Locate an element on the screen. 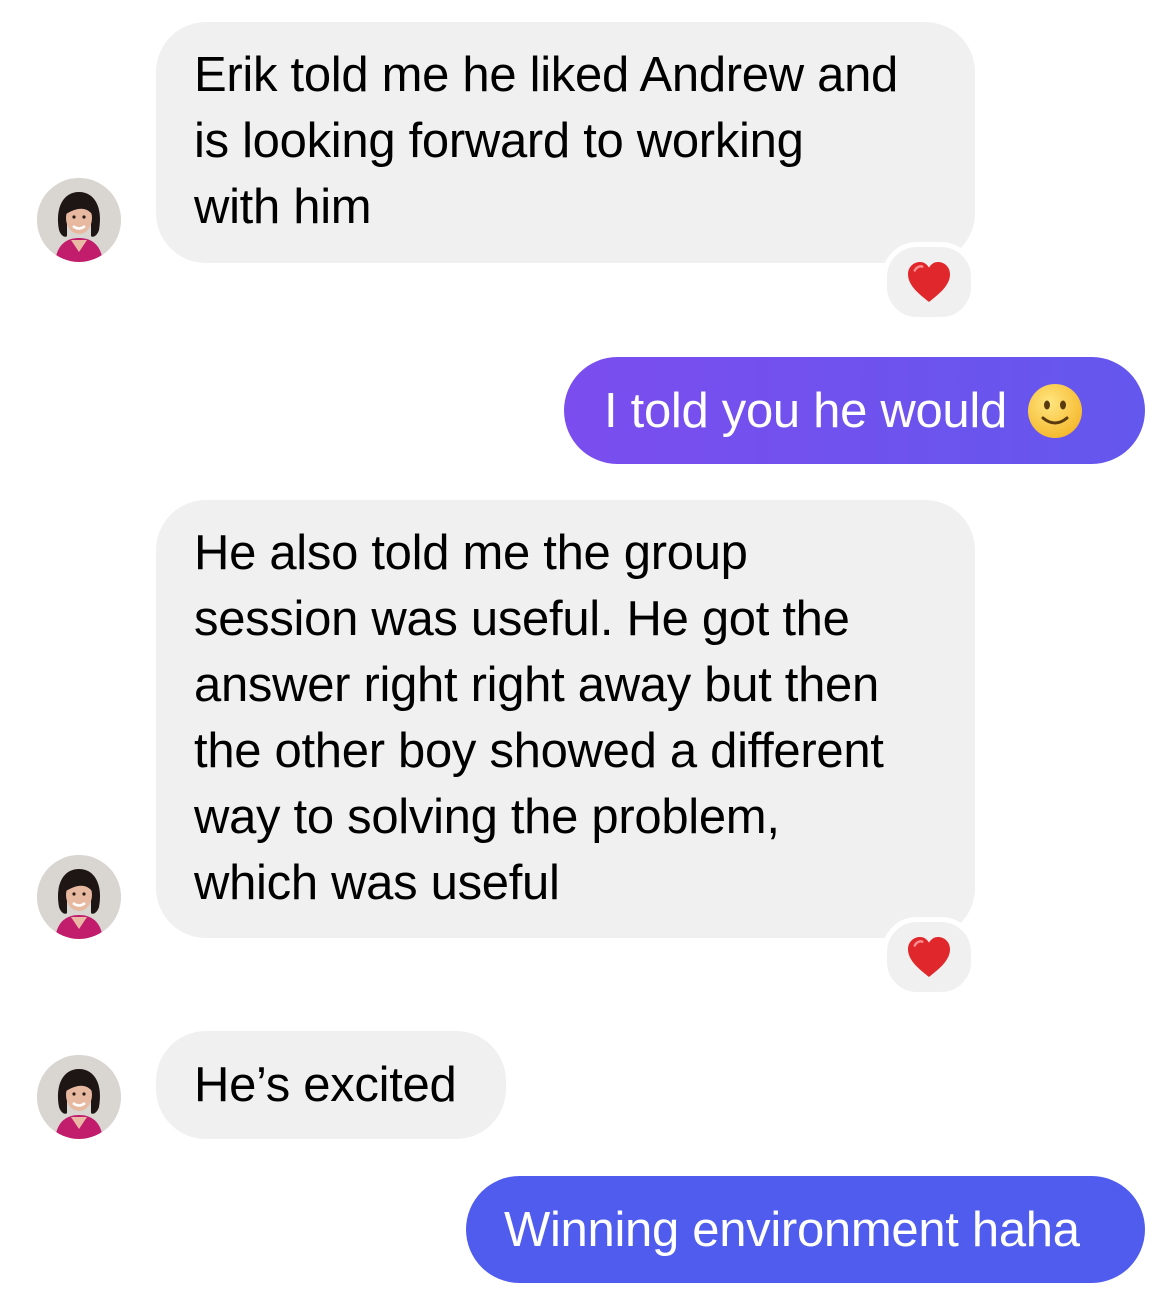 The image size is (1170, 1292). slightly-smiling-face-icon is located at coordinates (1054, 410).